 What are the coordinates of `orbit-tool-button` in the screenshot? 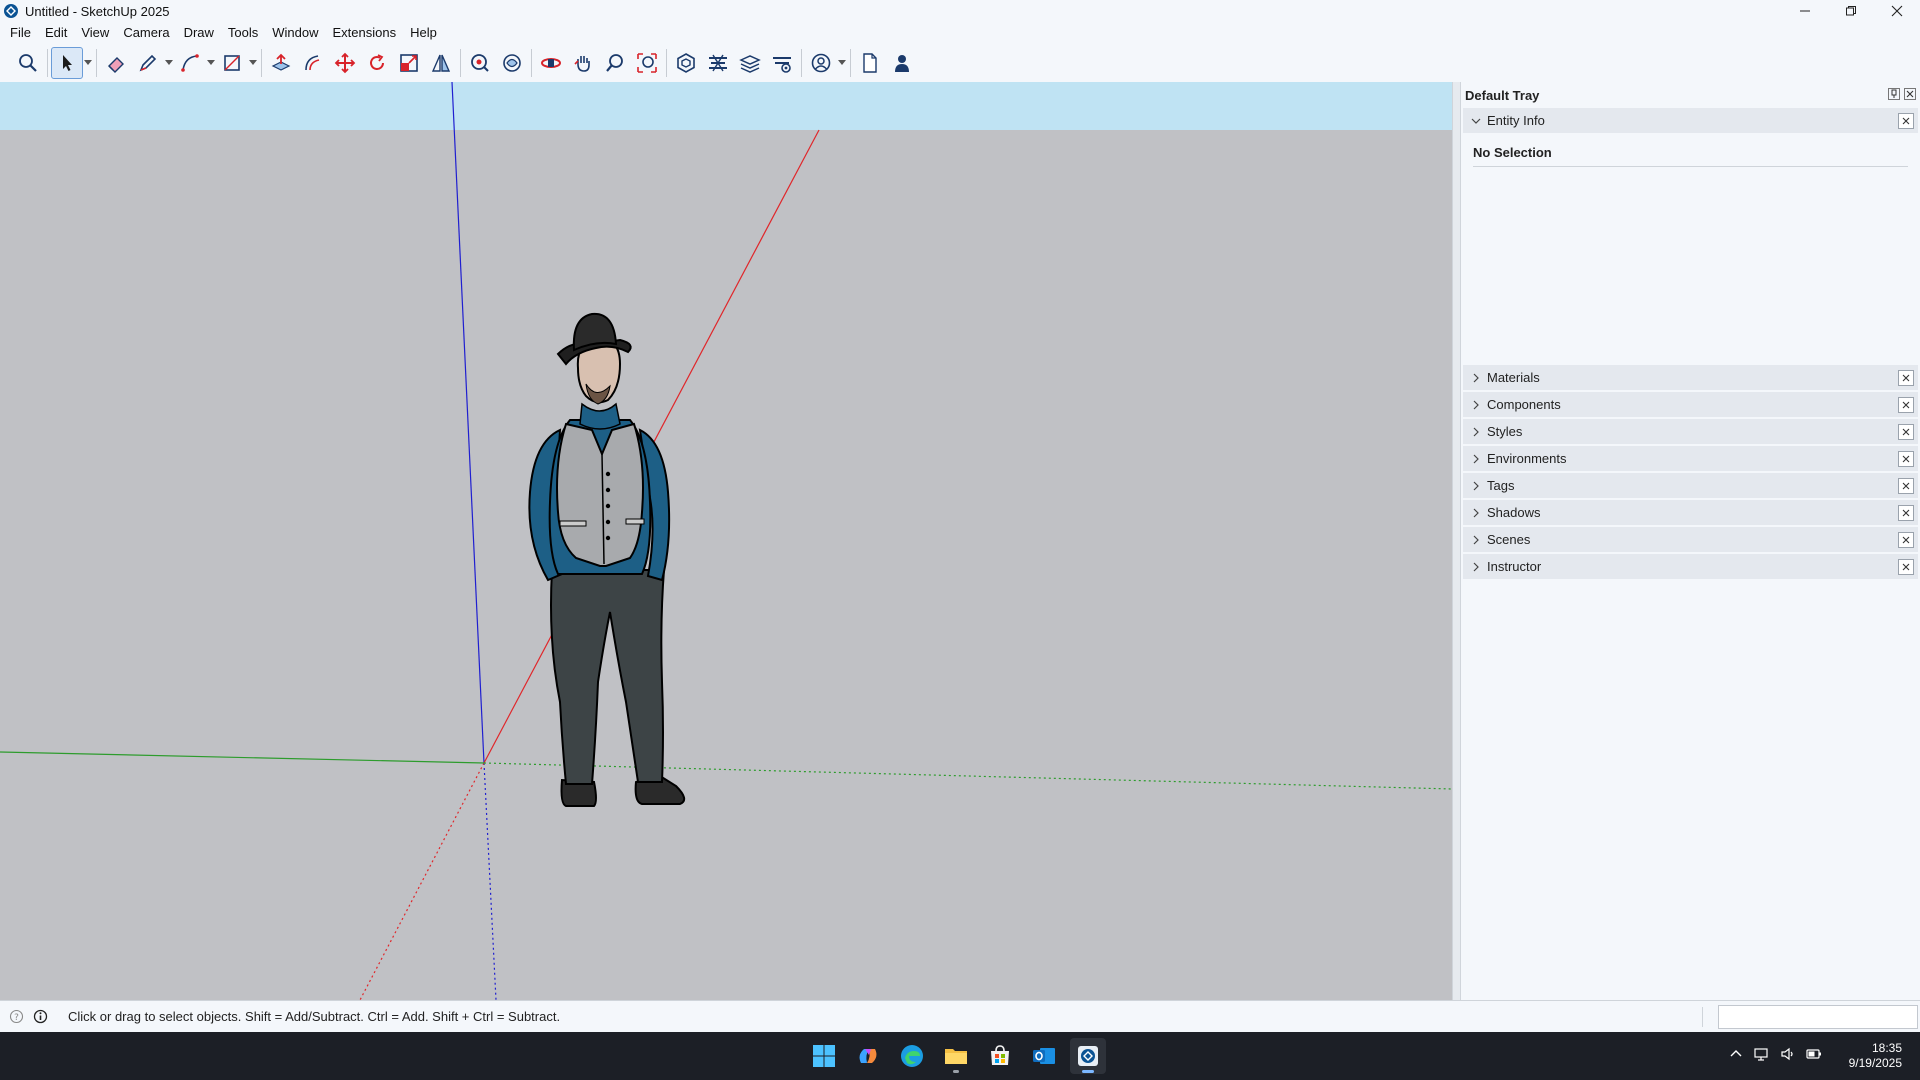 It's located at (551, 63).